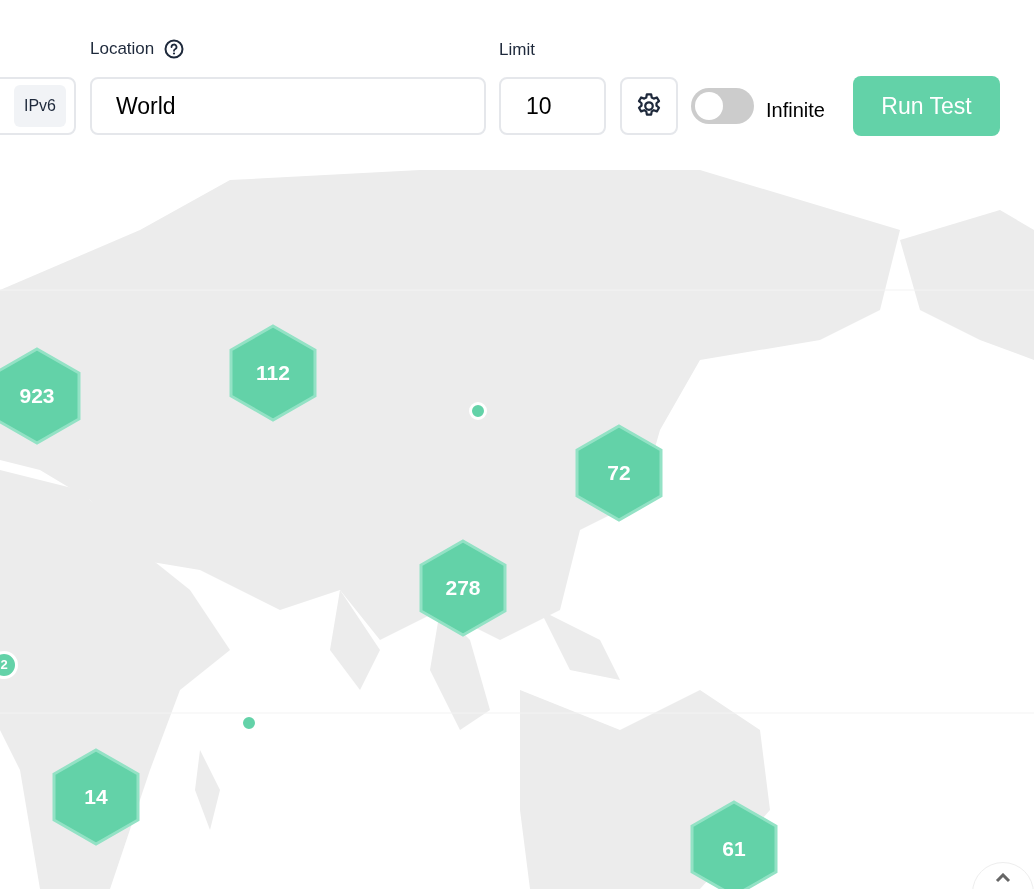 The width and height of the screenshot is (1034, 889). Describe the element at coordinates (122, 49) in the screenshot. I see `location-label: Location` at that location.